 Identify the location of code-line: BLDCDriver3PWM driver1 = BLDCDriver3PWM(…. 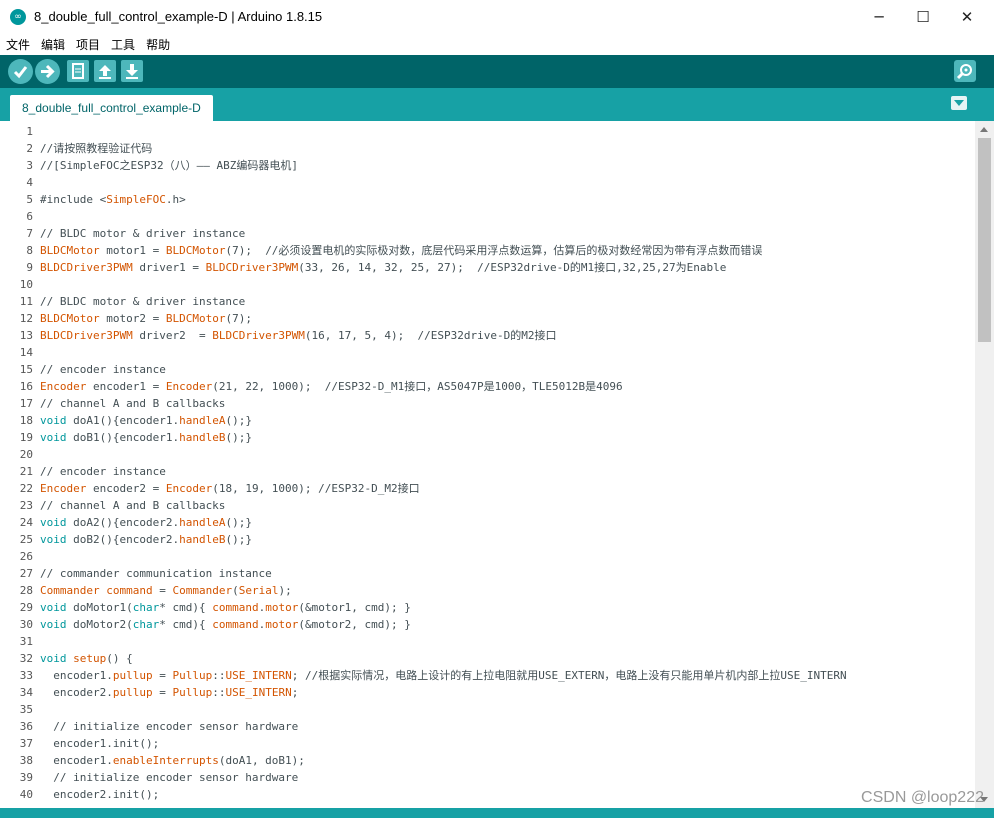
(383, 267).